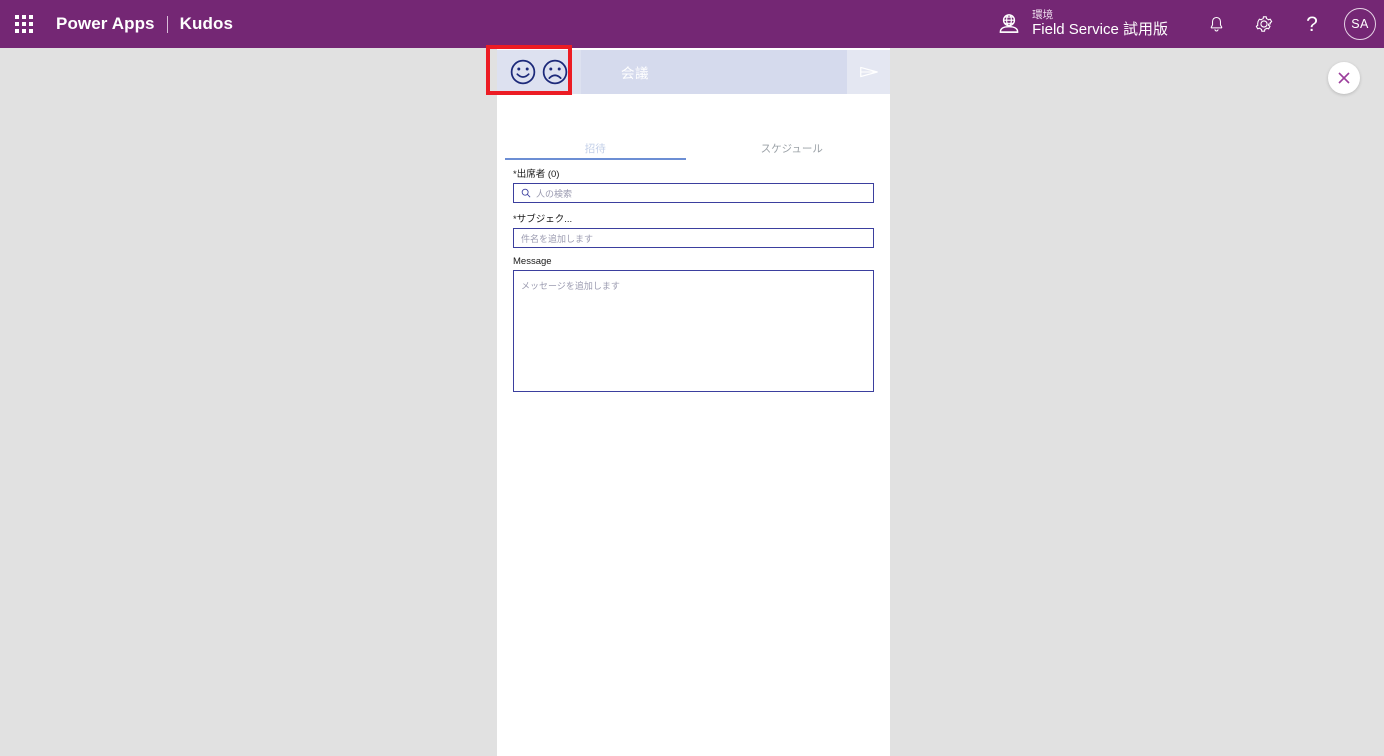  Describe the element at coordinates (570, 286) in the screenshot. I see `message-placeholder: メッセージを追加します` at that location.